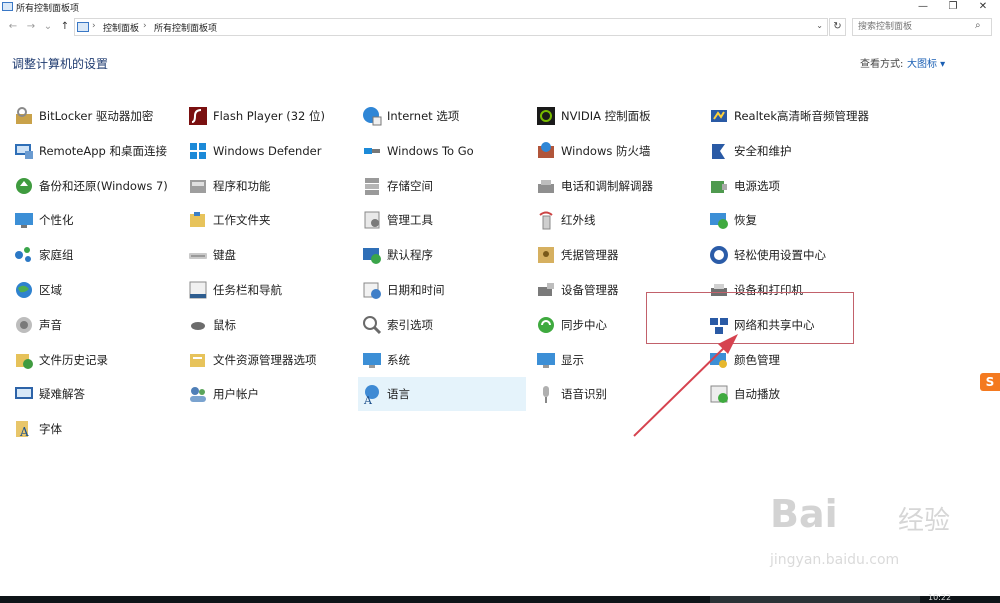 Image resolution: width=1000 pixels, height=603 pixels. I want to click on control-panel-item: 显示, so click(616, 360).